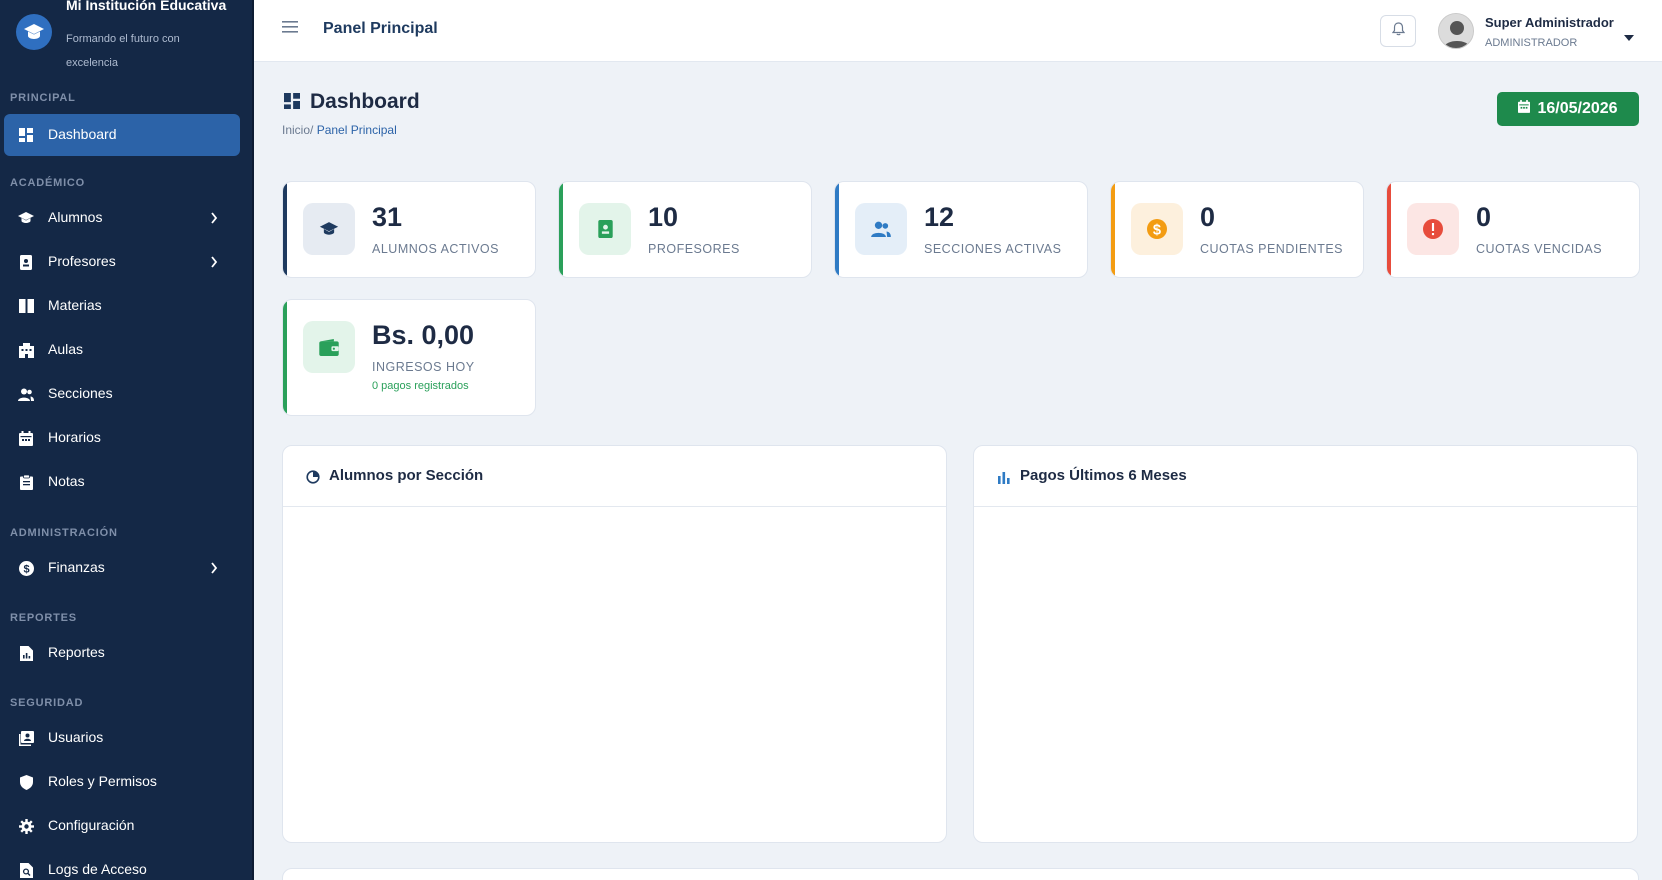 The height and width of the screenshot is (880, 1662). I want to click on calendar-icon, so click(1524, 109).